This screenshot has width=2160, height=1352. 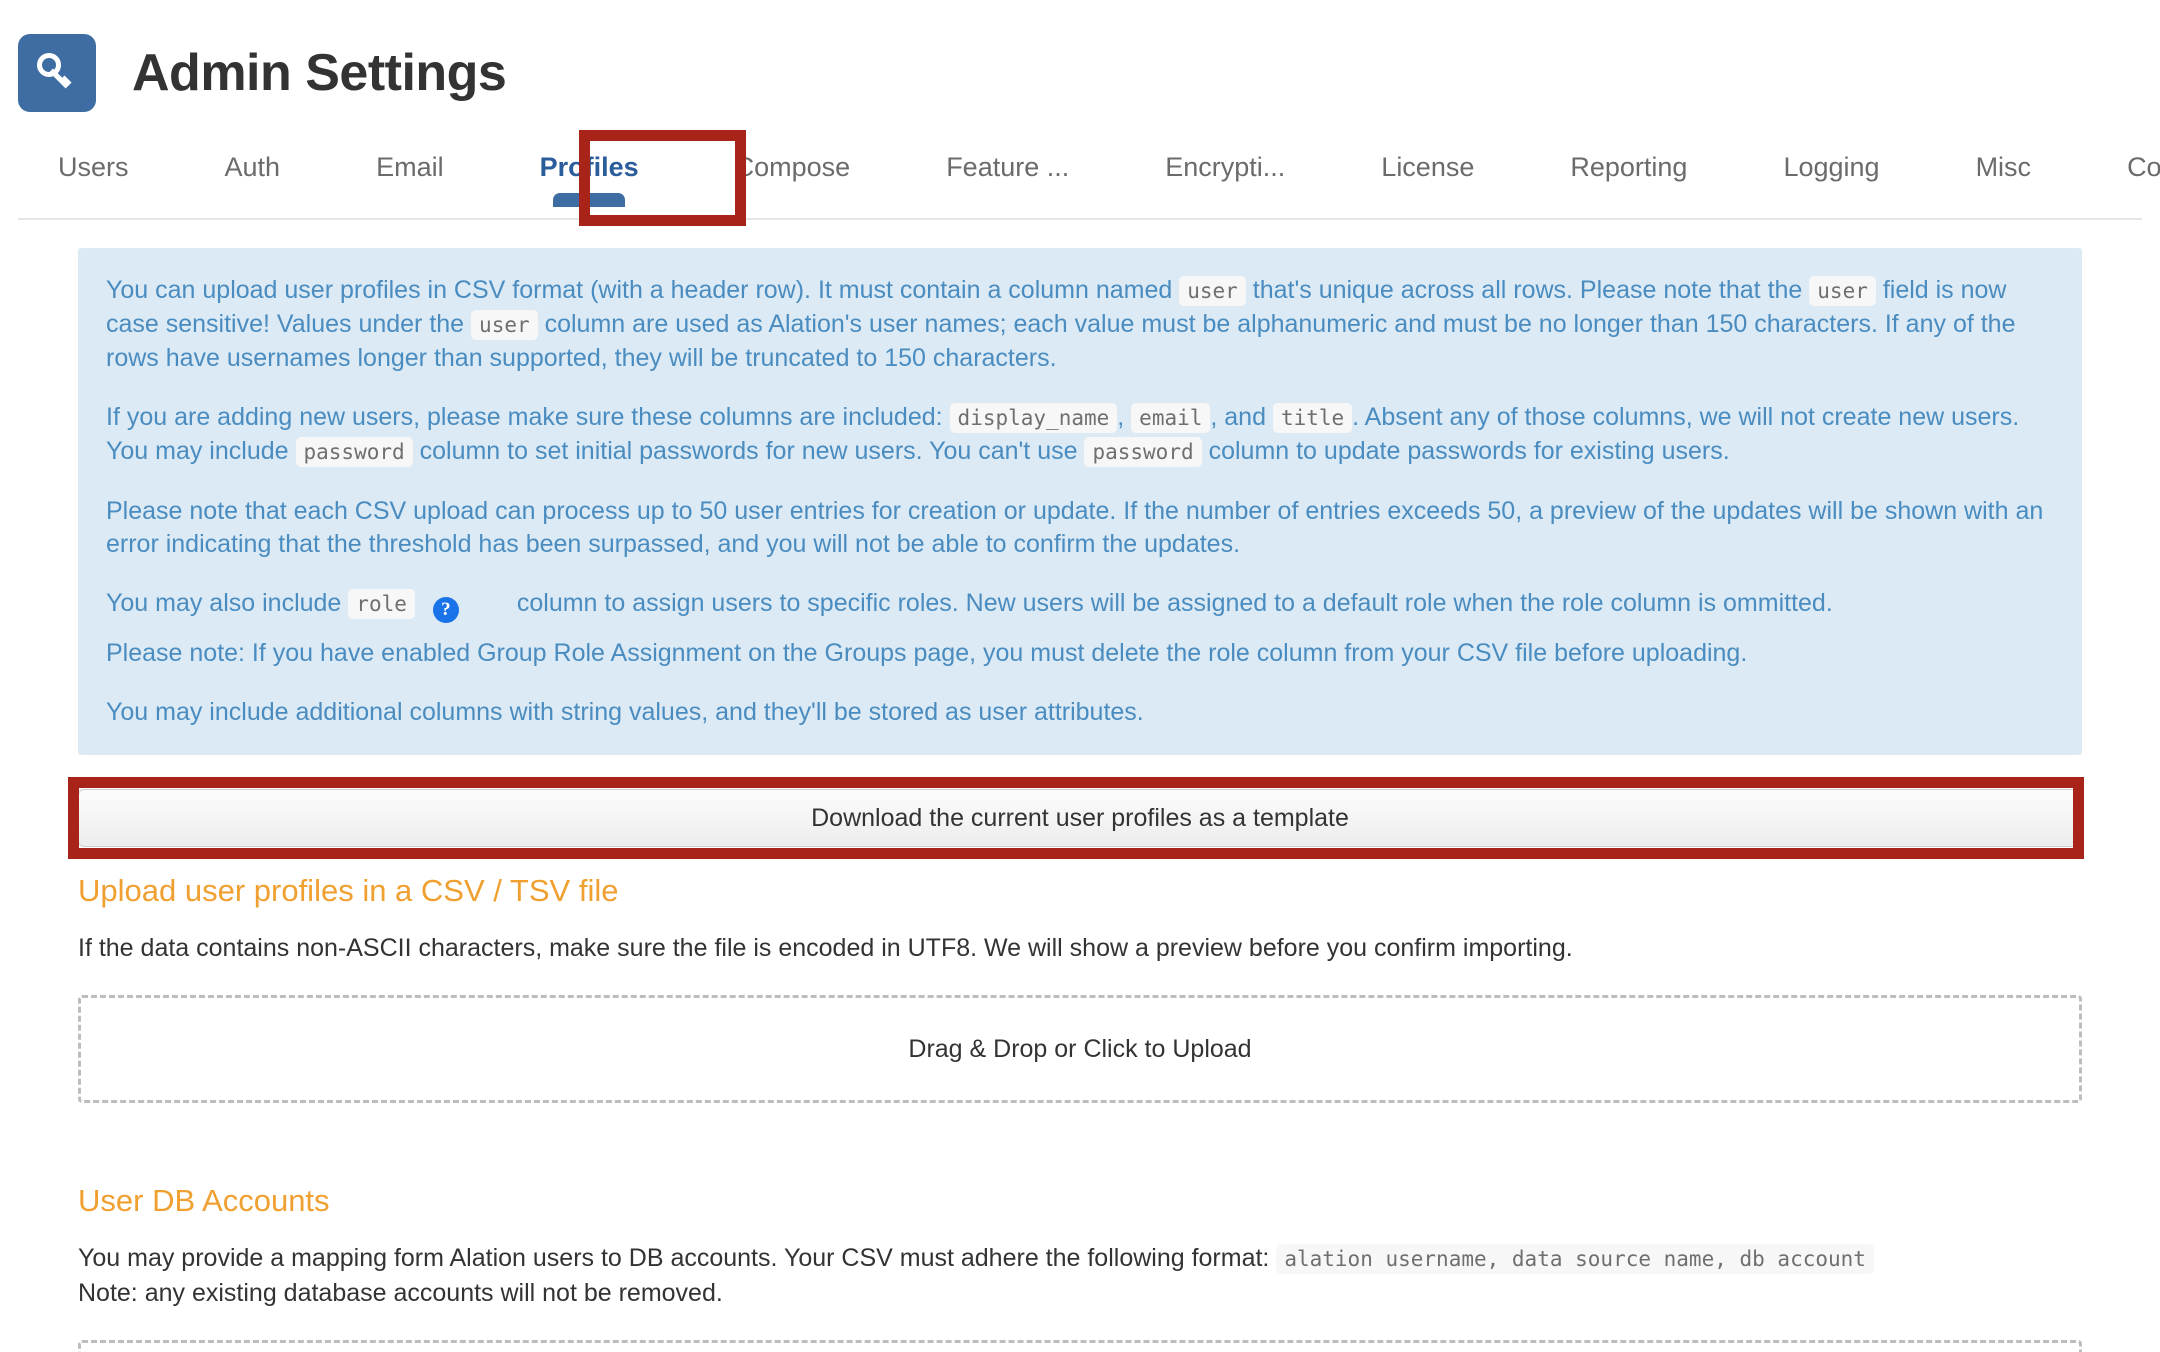 What do you see at coordinates (589, 200) in the screenshot?
I see `tab-underline` at bounding box center [589, 200].